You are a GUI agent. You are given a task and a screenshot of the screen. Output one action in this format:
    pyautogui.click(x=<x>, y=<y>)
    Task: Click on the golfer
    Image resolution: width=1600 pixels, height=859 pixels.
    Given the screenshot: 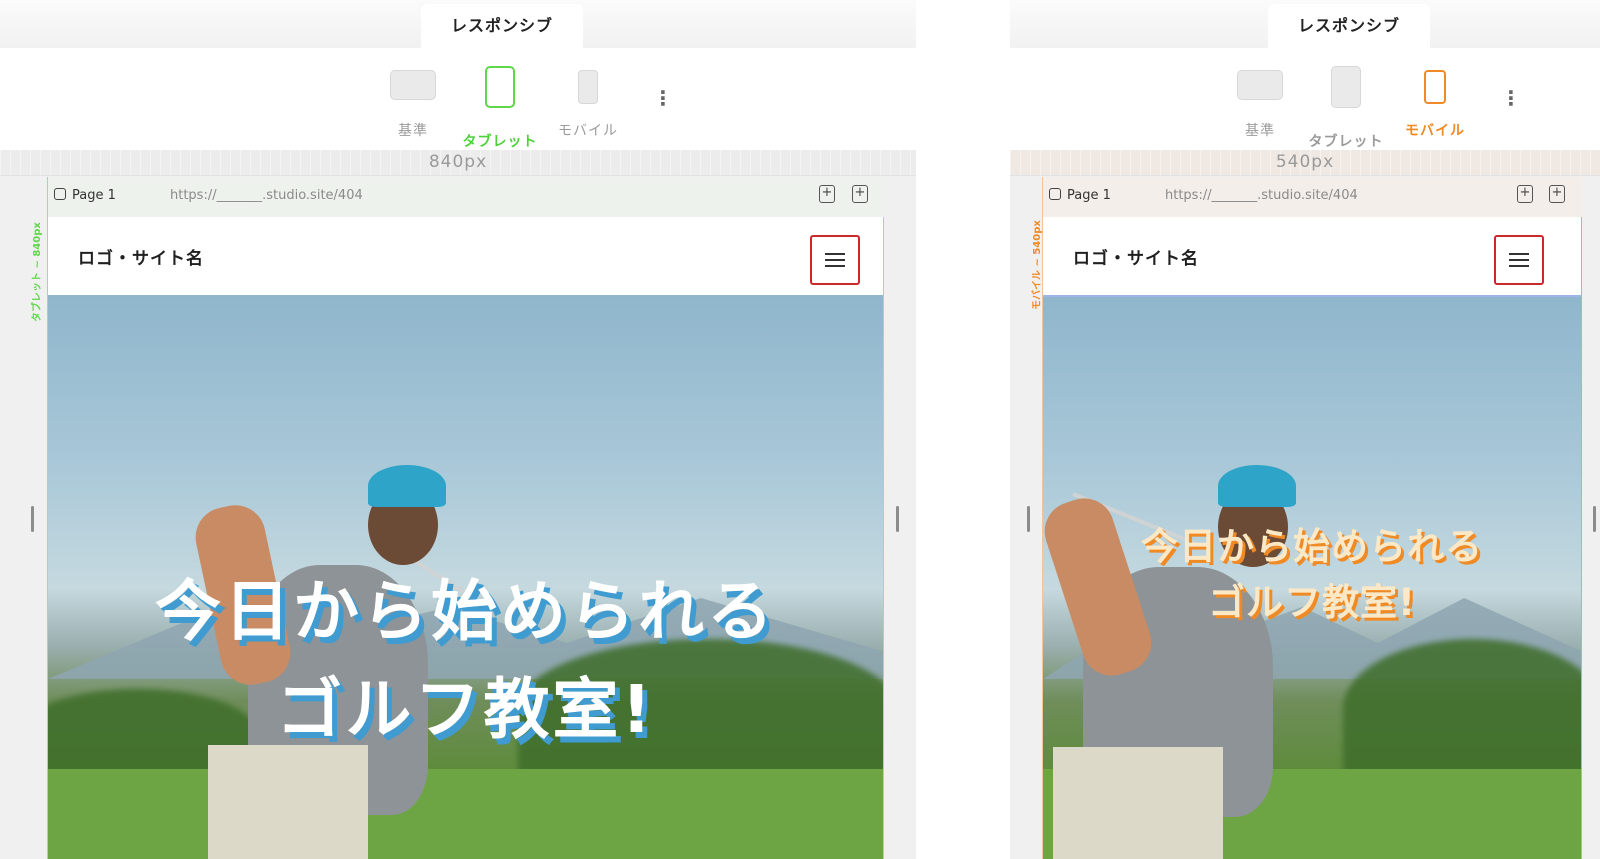 What is the action you would take?
    pyautogui.click(x=1203, y=653)
    